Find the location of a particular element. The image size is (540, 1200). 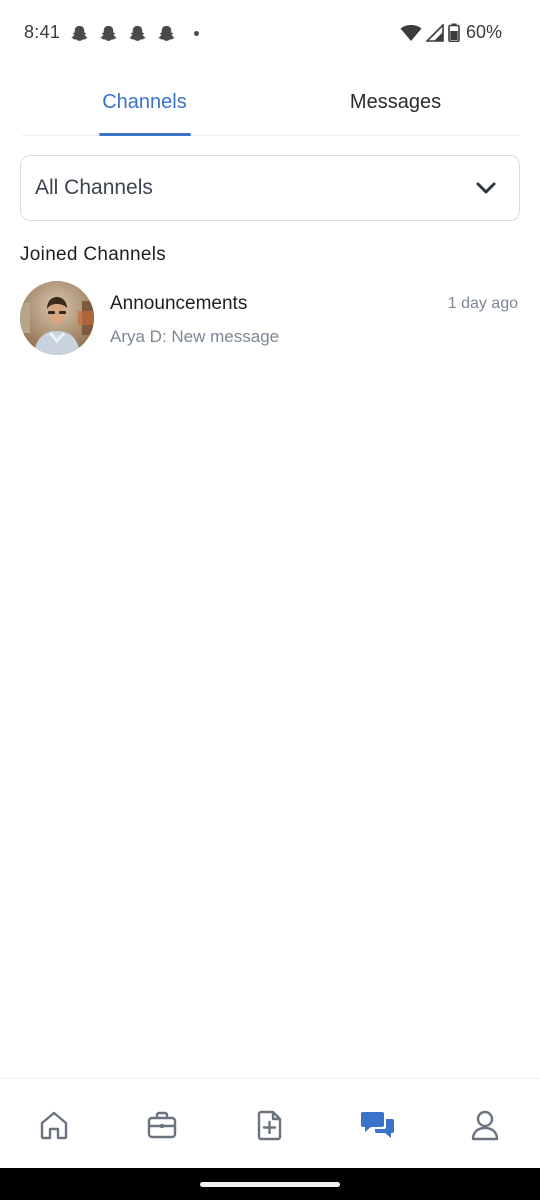

nav-home-button is located at coordinates (54, 1125).